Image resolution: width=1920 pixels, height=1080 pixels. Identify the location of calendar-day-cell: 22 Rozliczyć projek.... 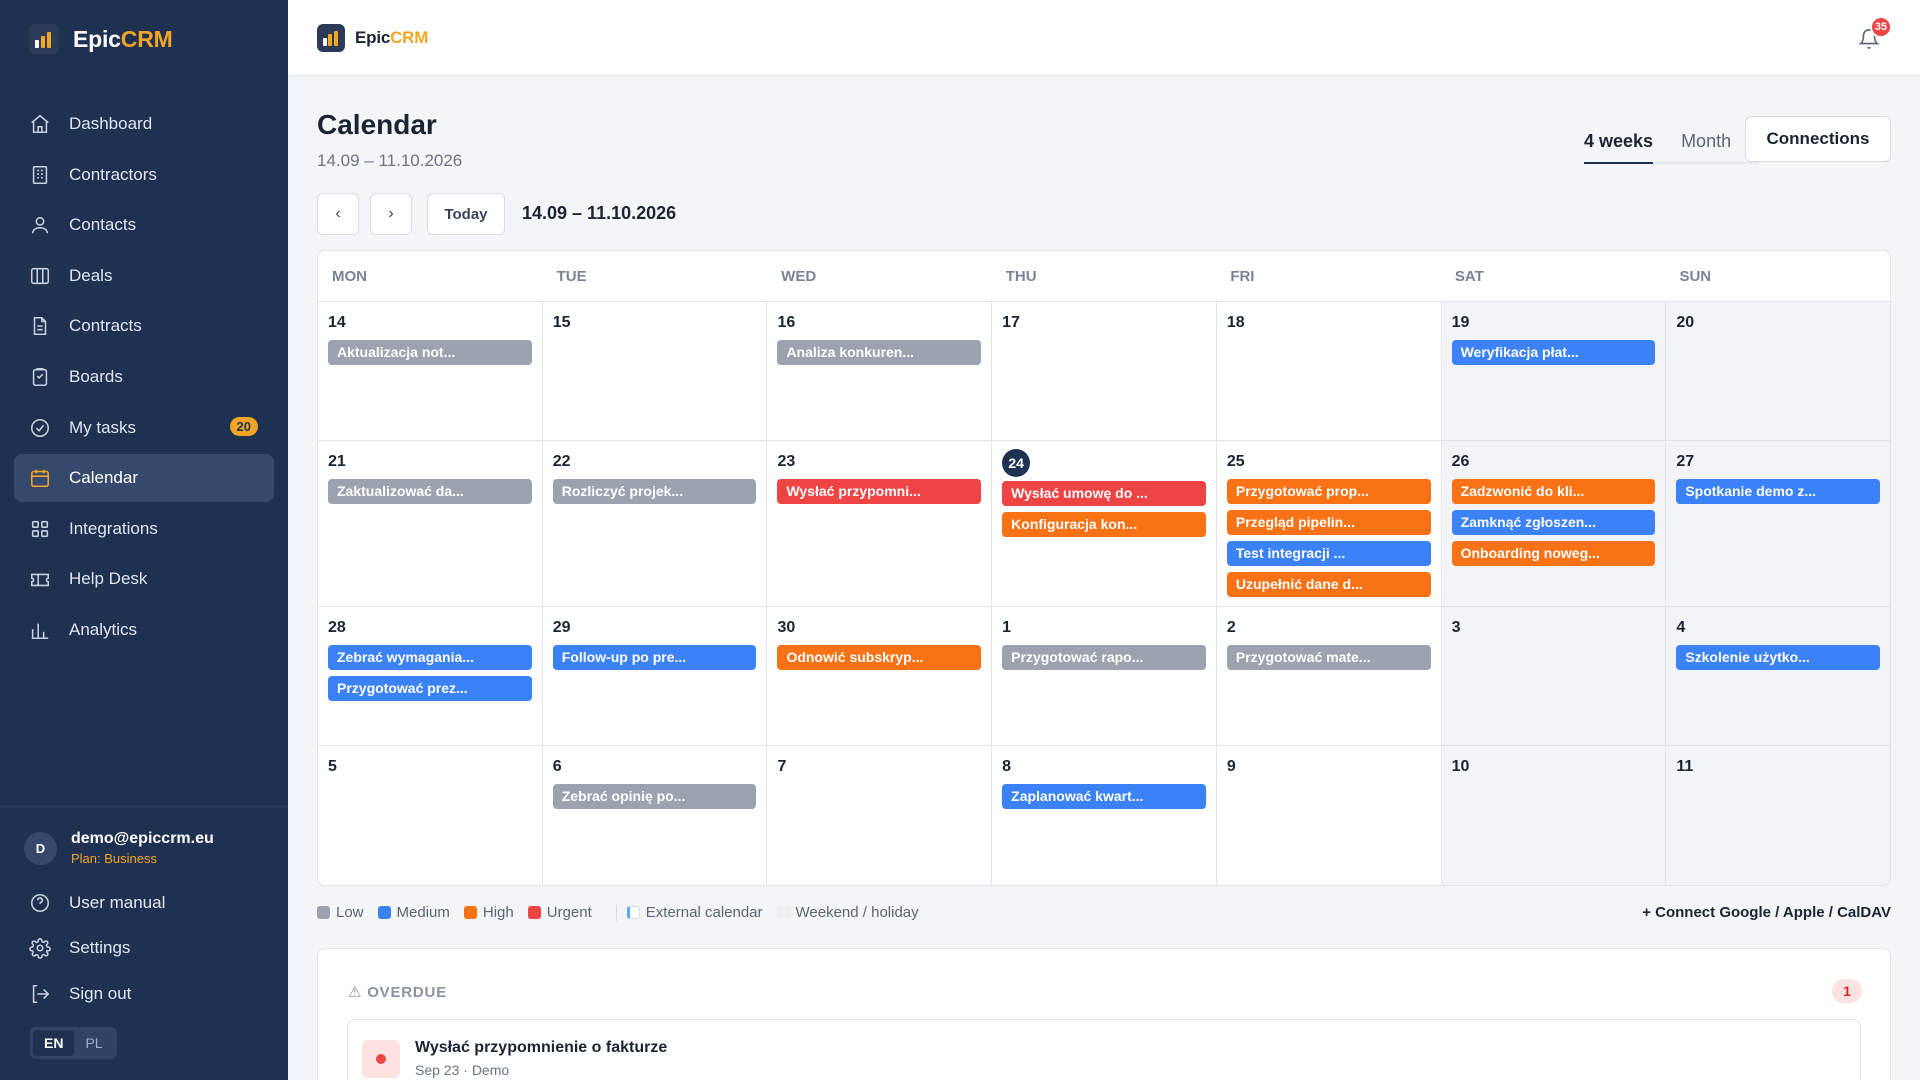
(655, 523).